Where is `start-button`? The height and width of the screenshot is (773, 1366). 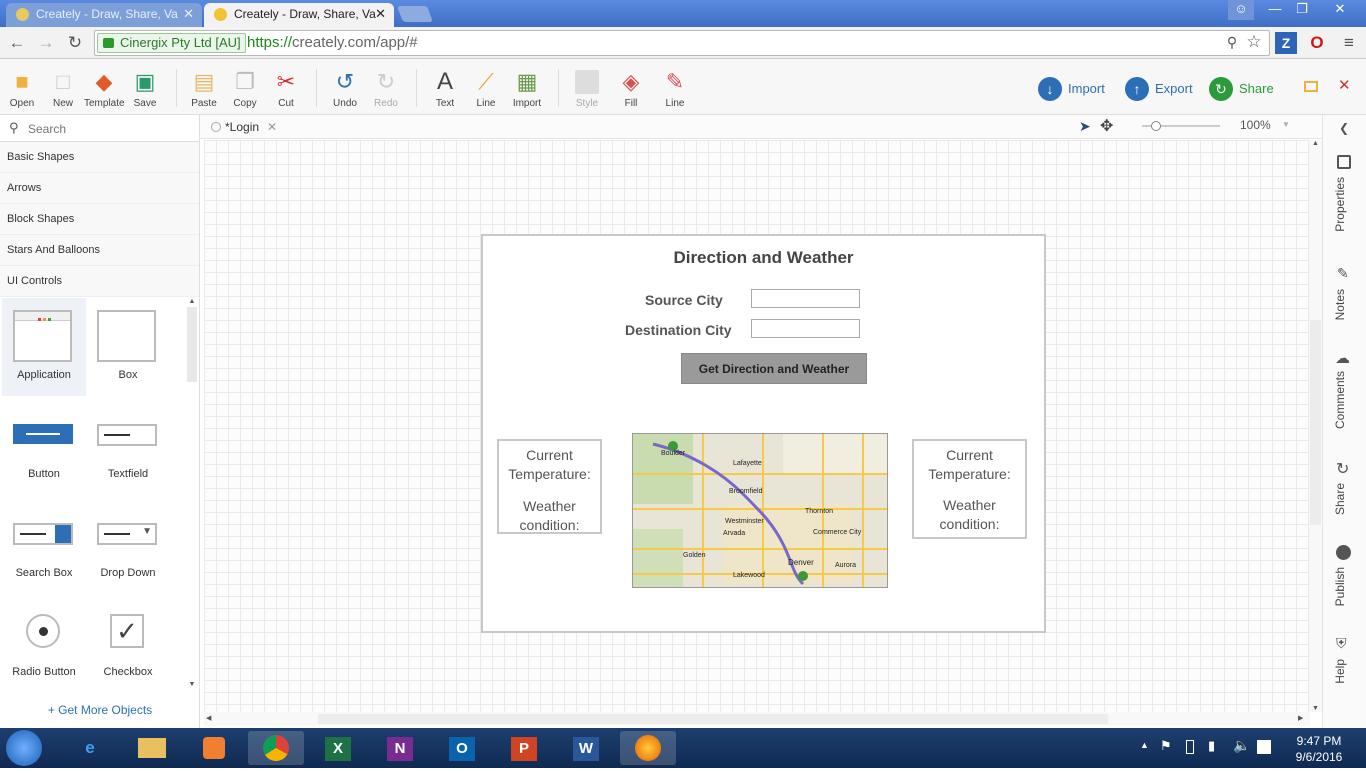
start-button is located at coordinates (24, 748).